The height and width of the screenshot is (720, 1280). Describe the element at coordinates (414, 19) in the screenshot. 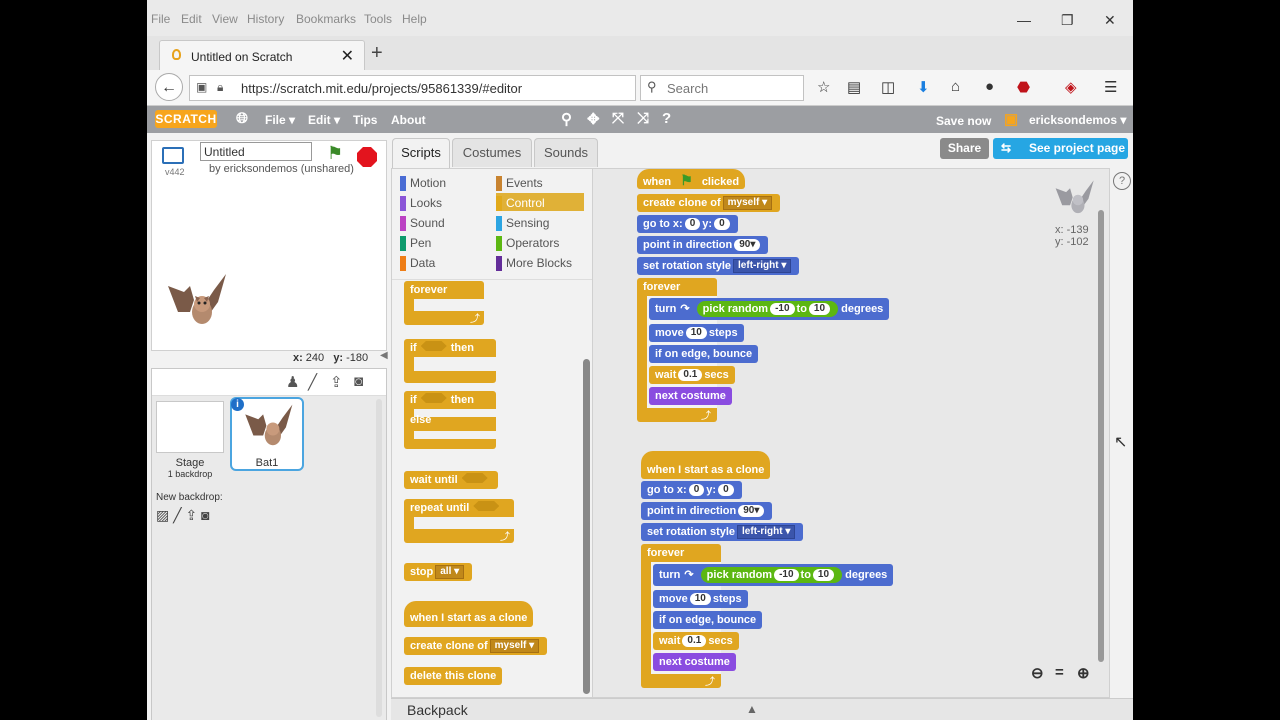

I see `menu-help: Help` at that location.